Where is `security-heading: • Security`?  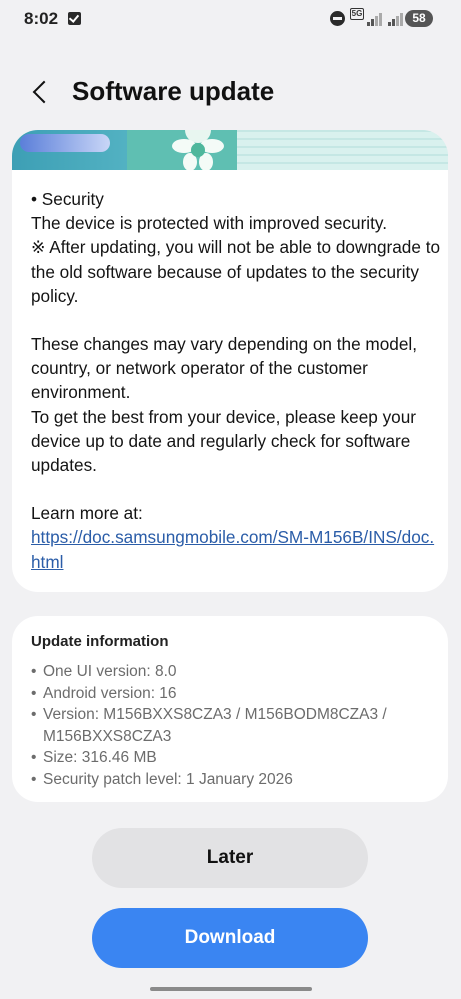 security-heading: • Security is located at coordinates (67, 199).